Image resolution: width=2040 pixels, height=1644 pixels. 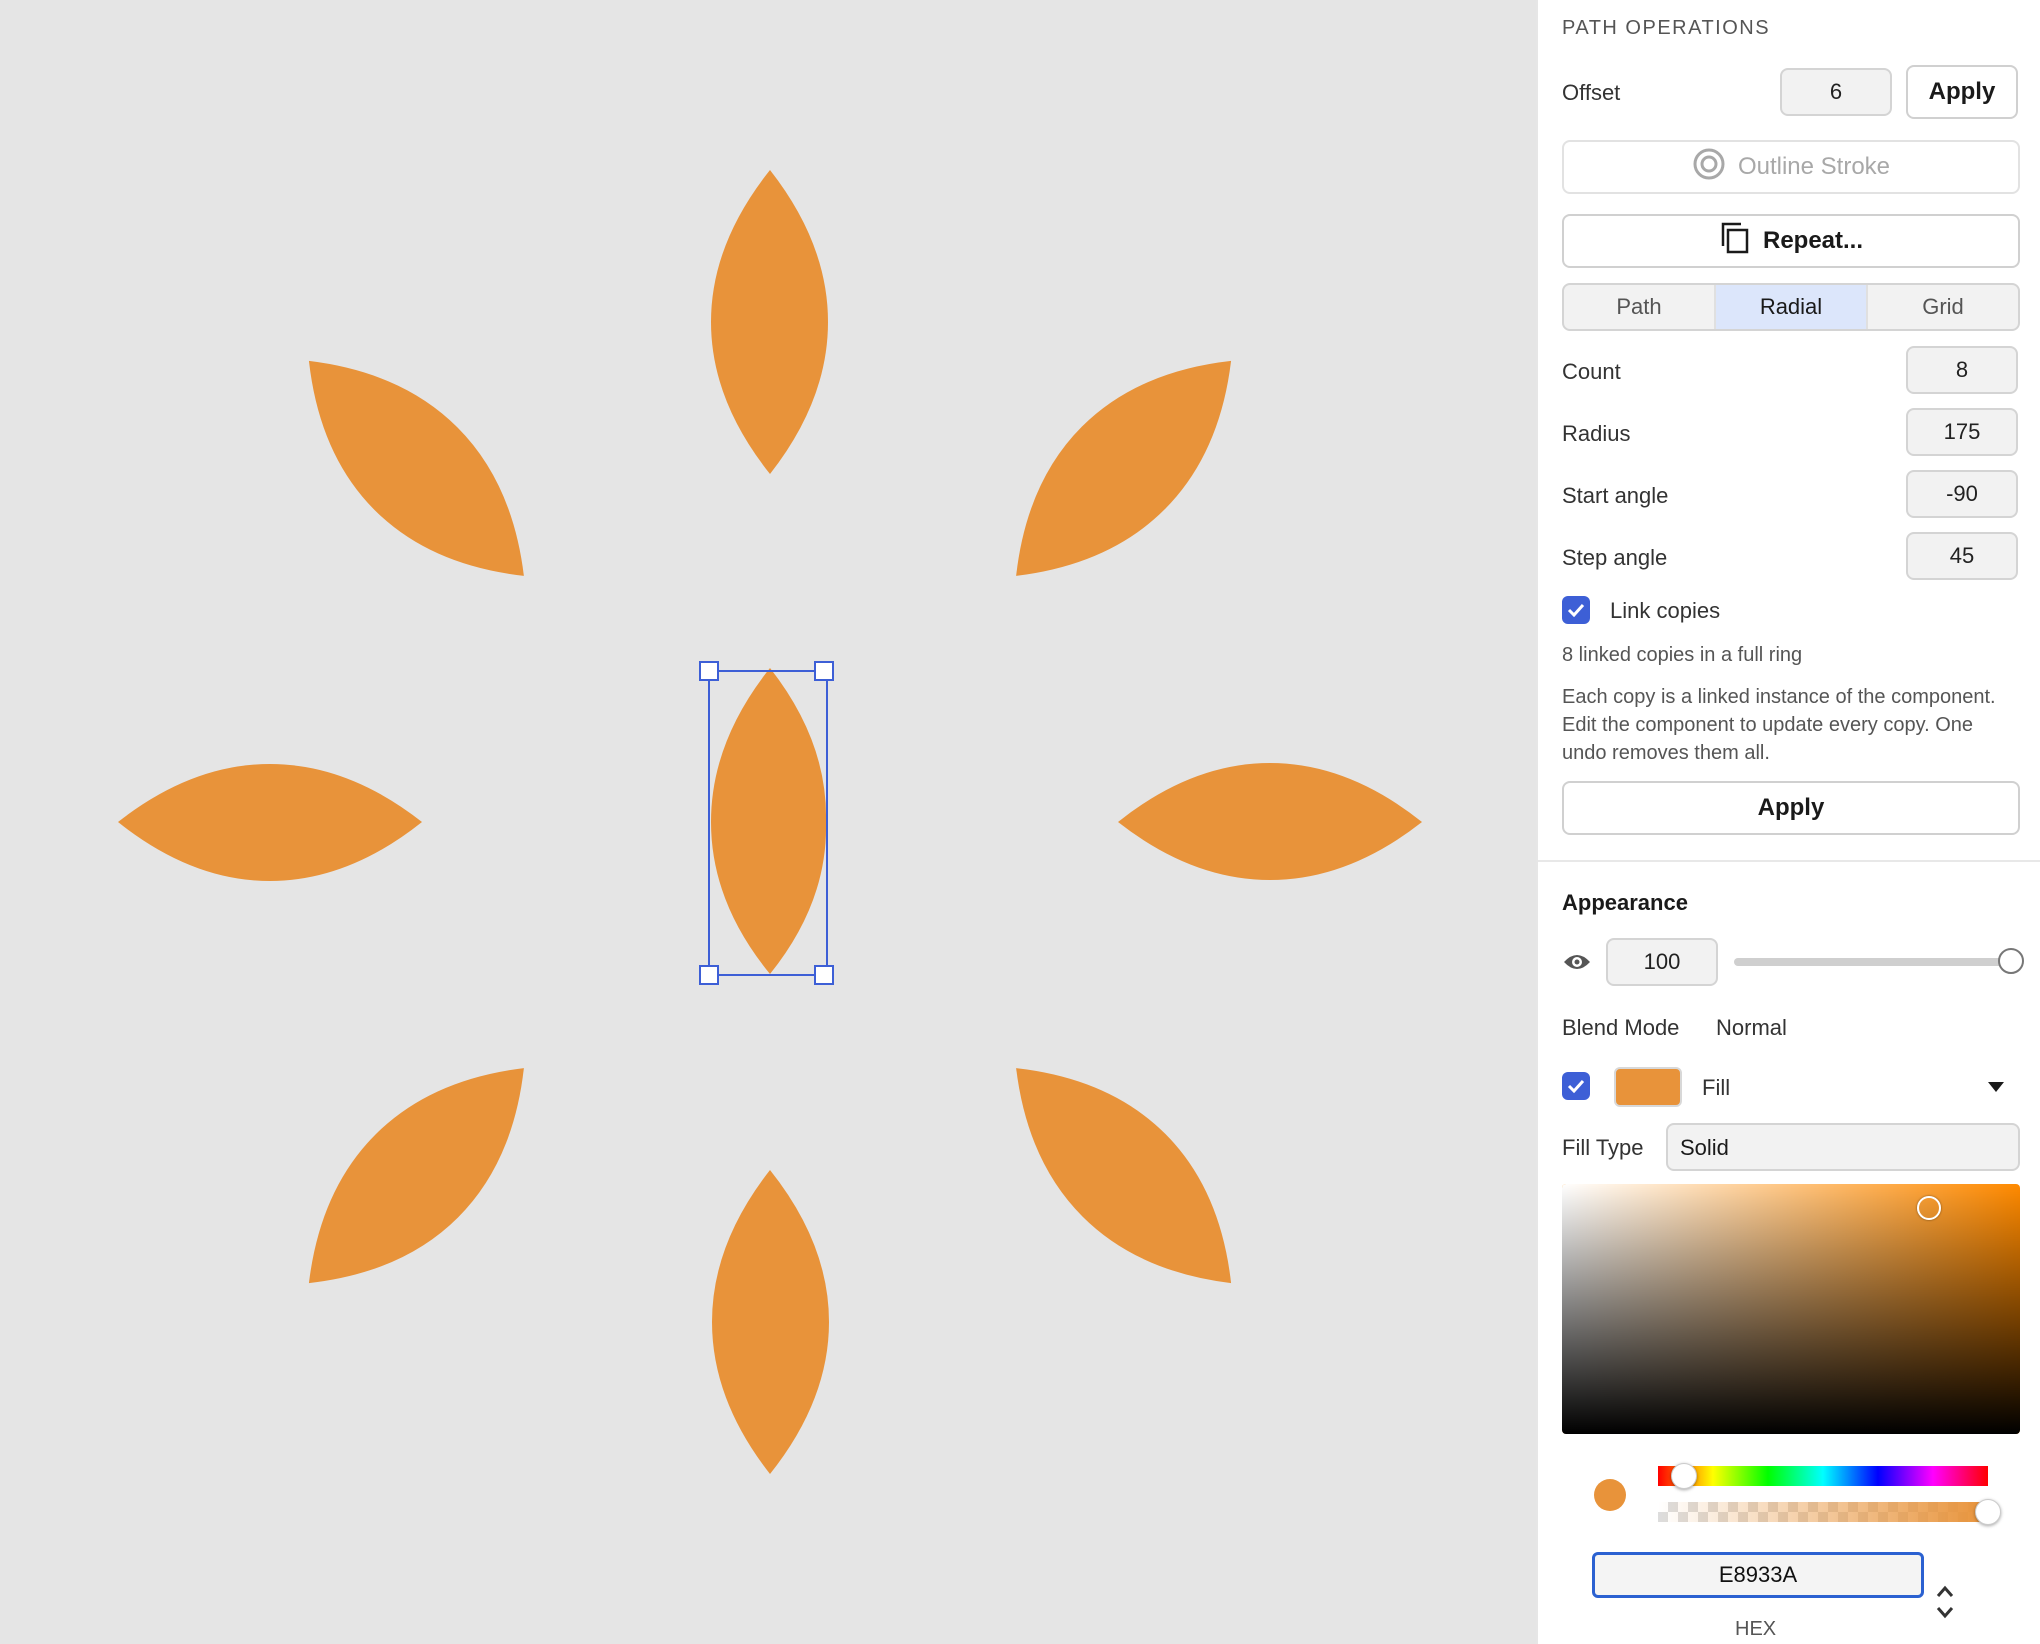 I want to click on opacity-slider-handle, so click(x=2011, y=961).